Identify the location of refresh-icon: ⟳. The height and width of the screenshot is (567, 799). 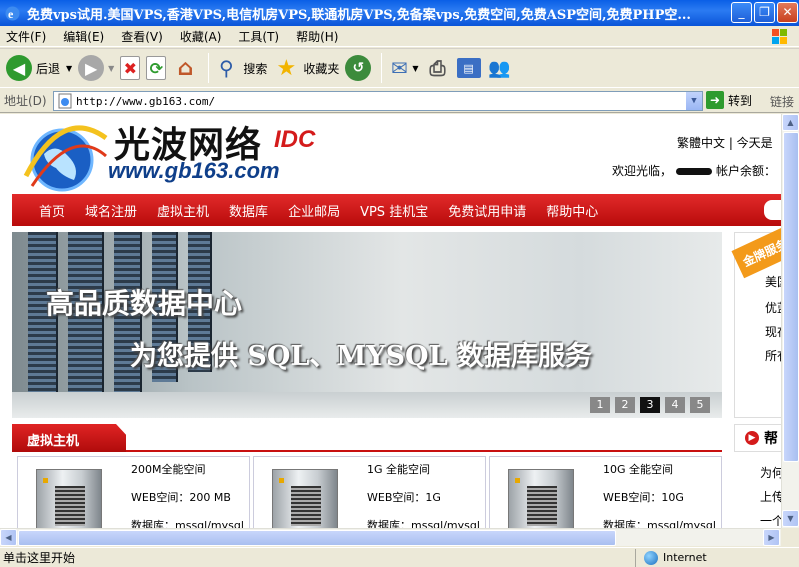
(156, 68).